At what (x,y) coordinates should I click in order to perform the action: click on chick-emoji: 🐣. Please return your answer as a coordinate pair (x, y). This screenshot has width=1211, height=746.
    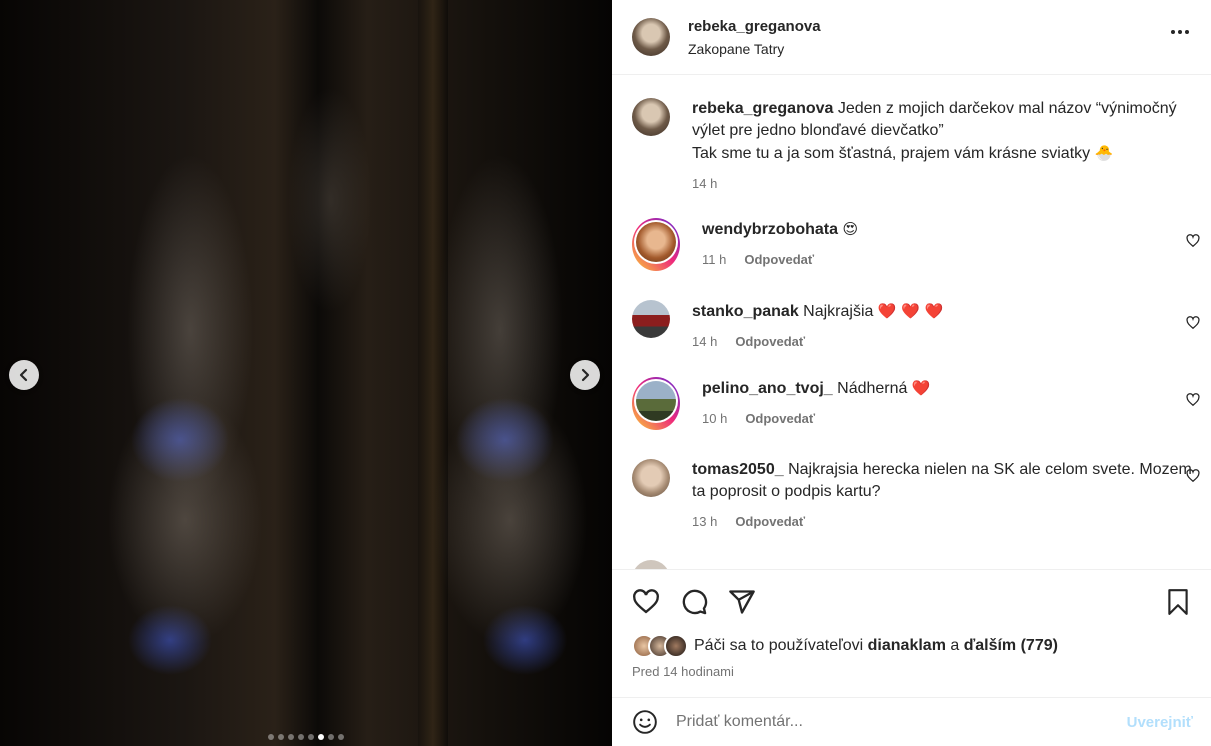
    Looking at the image, I should click on (1104, 153).